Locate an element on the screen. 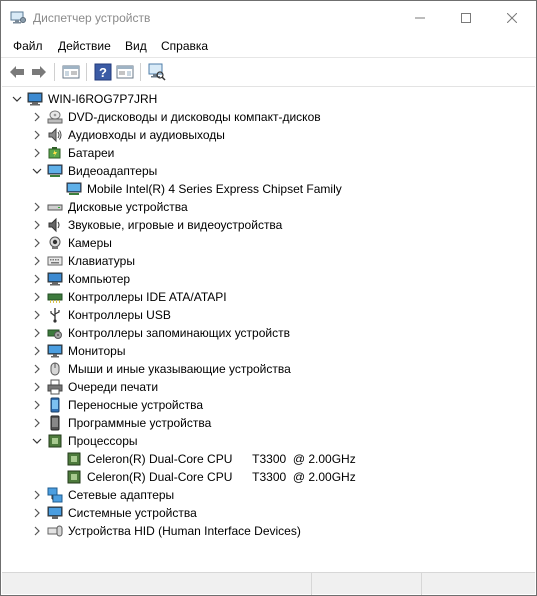 The height and width of the screenshot is (596, 537). minimize-button is located at coordinates (420, 18).